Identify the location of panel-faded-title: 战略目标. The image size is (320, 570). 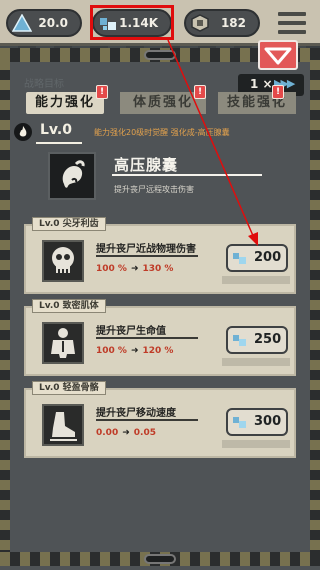
(44, 84).